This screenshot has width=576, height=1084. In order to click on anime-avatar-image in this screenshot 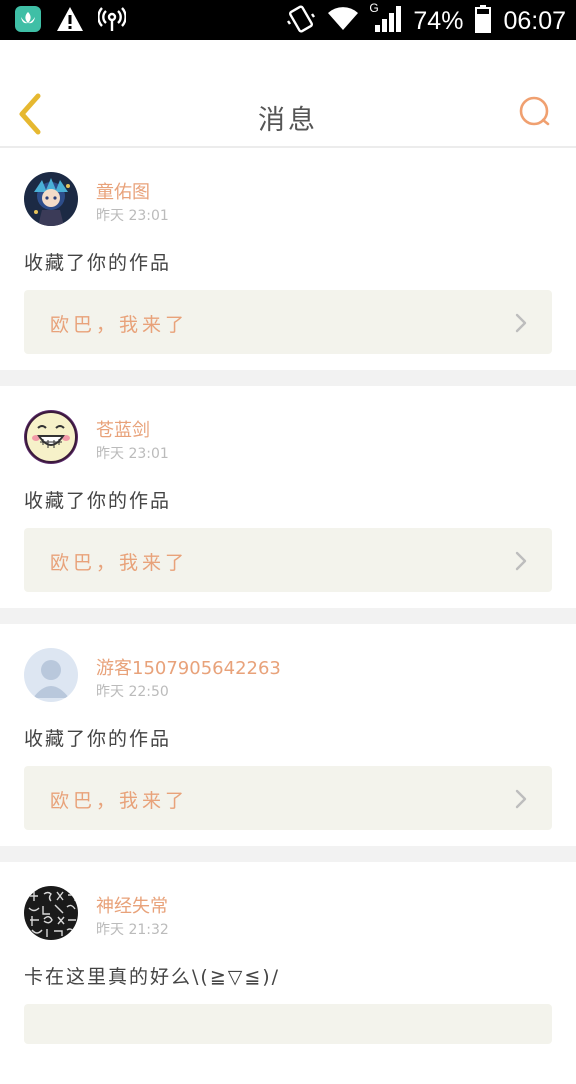, I will do `click(51, 199)`.